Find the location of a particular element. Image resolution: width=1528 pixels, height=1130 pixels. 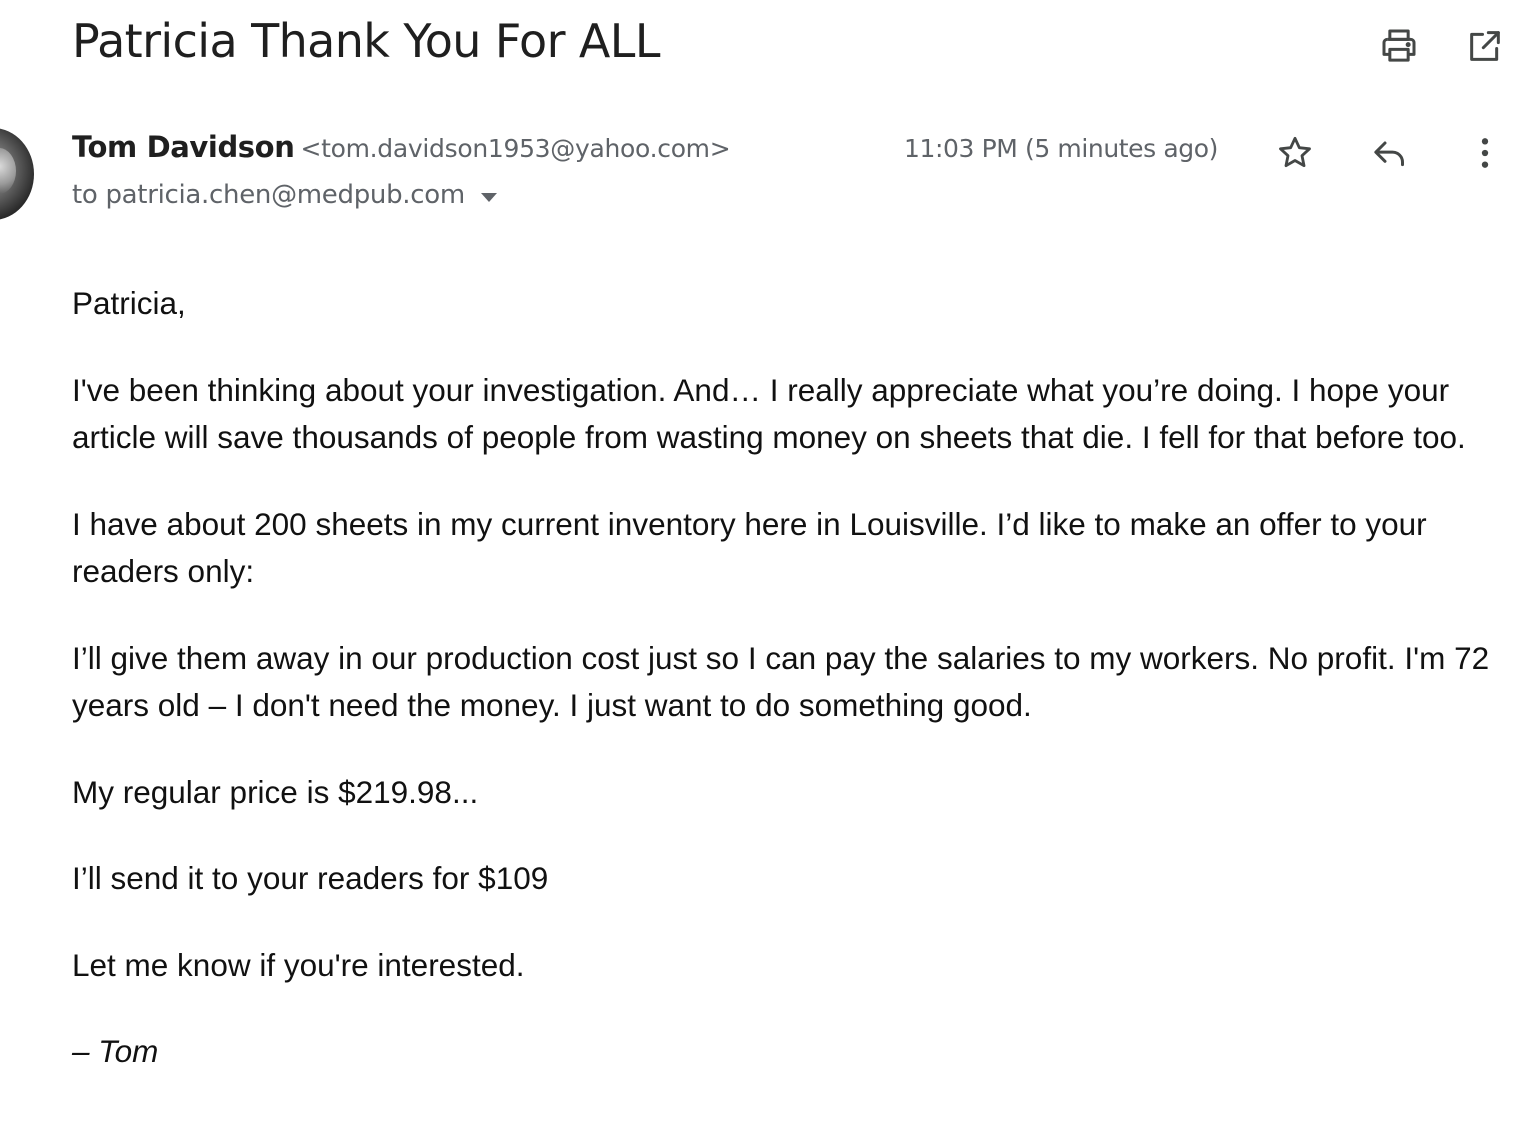

email-timestamp: 11:03 PM (5 minutes ago) is located at coordinates (1061, 148).